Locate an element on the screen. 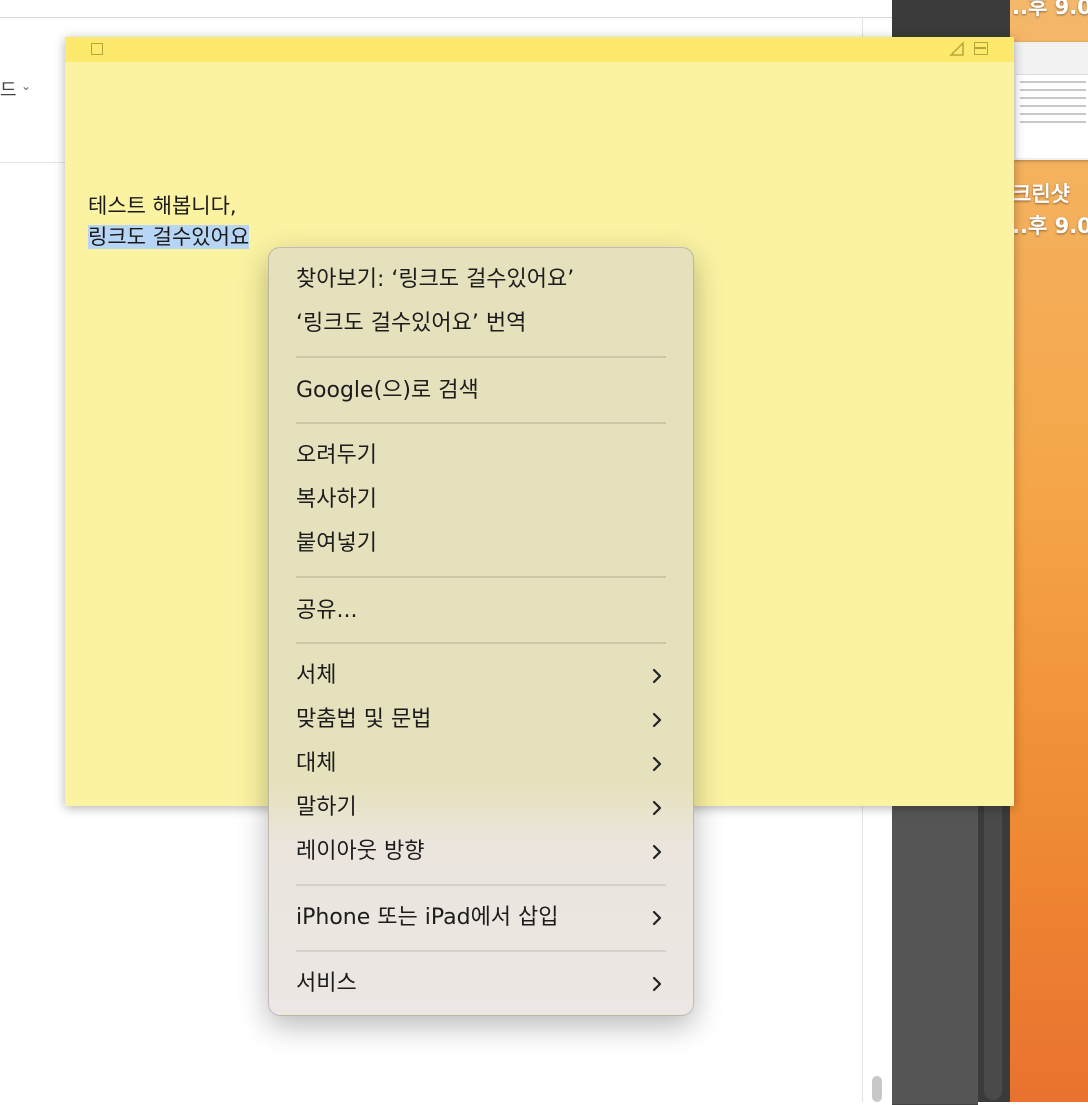 The image size is (1088, 1105). sticky-title-bar is located at coordinates (539, 49).